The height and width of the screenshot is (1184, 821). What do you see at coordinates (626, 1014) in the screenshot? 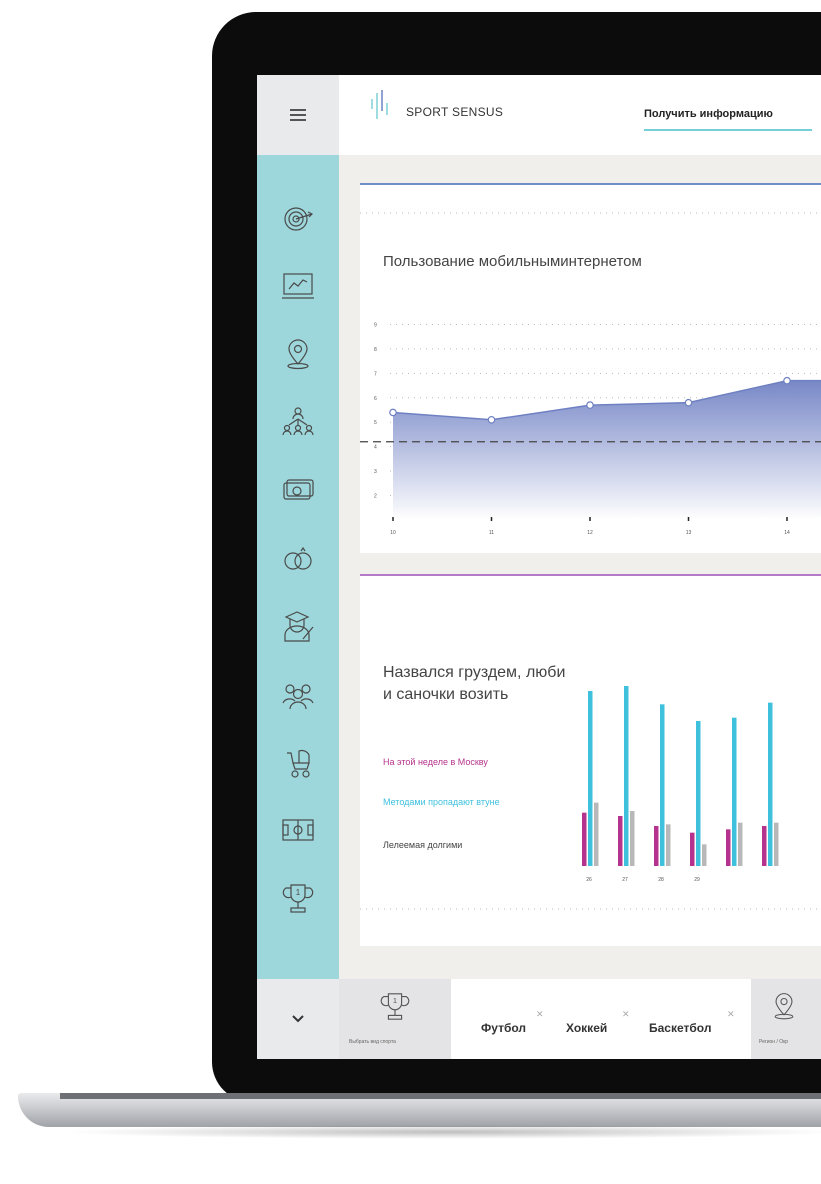
I see `chip-hockey-remove-icon: ✕` at bounding box center [626, 1014].